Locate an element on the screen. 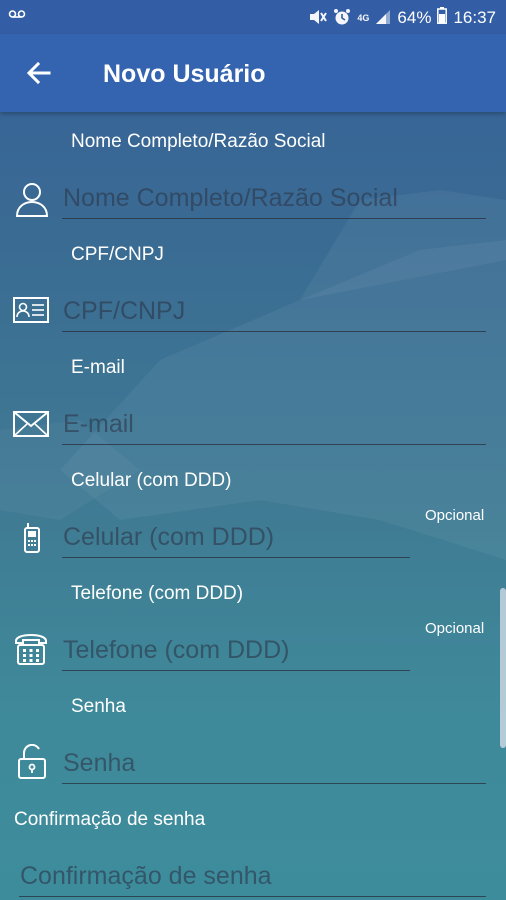 The height and width of the screenshot is (900, 506). mobile-field is located at coordinates (236, 537).